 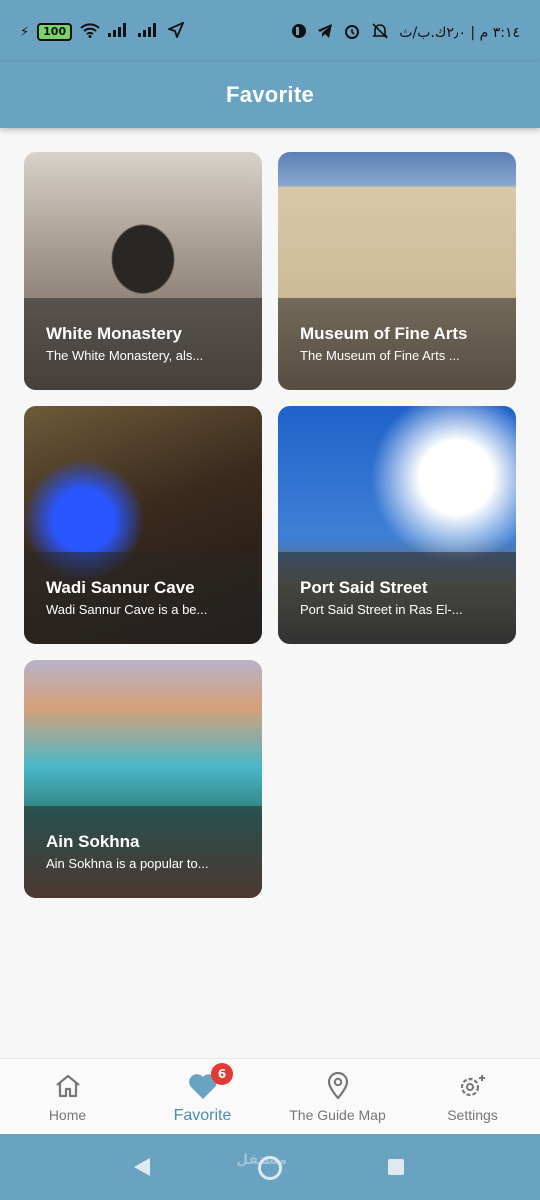 I want to click on status-time: ٣:١٤ م | ٢٫٠ك.ب/ث, so click(x=459, y=33).